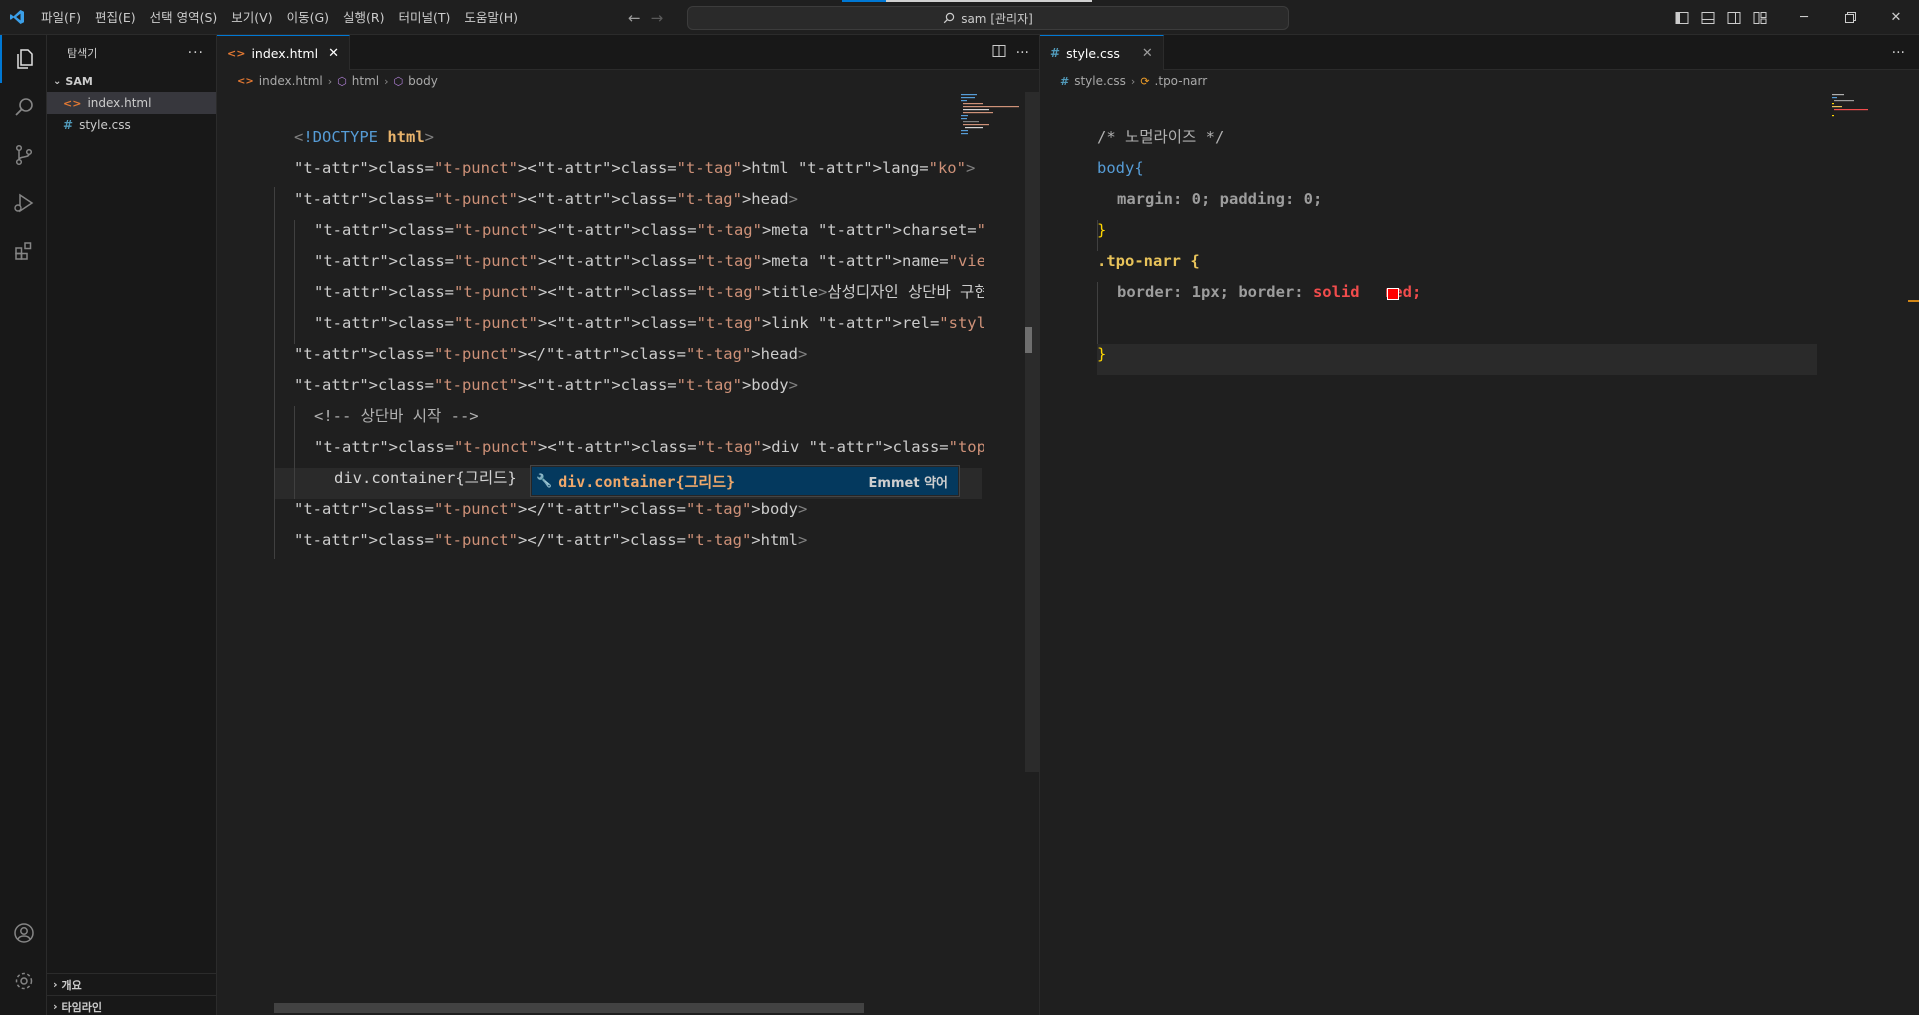 The image size is (1919, 1015). What do you see at coordinates (274, 373) in the screenshot?
I see `indent-guide` at bounding box center [274, 373].